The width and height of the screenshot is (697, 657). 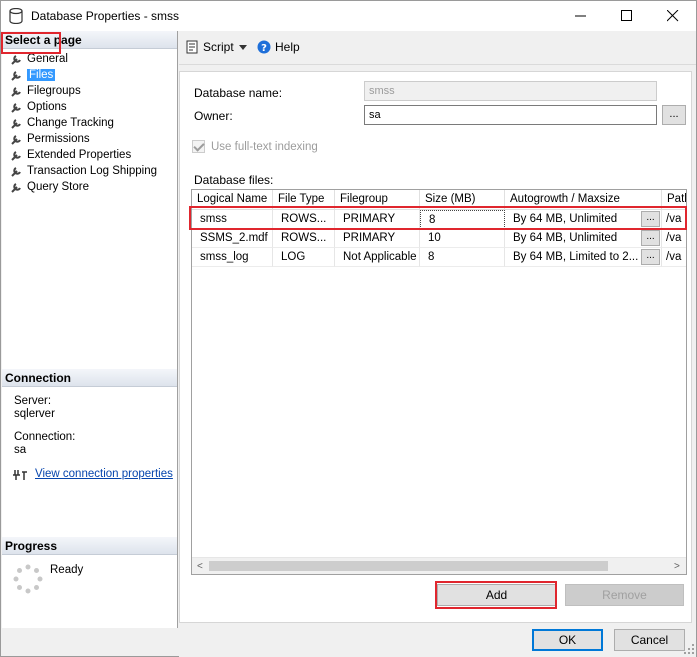 What do you see at coordinates (58, 139) in the screenshot?
I see `page-item-label: Permissions` at bounding box center [58, 139].